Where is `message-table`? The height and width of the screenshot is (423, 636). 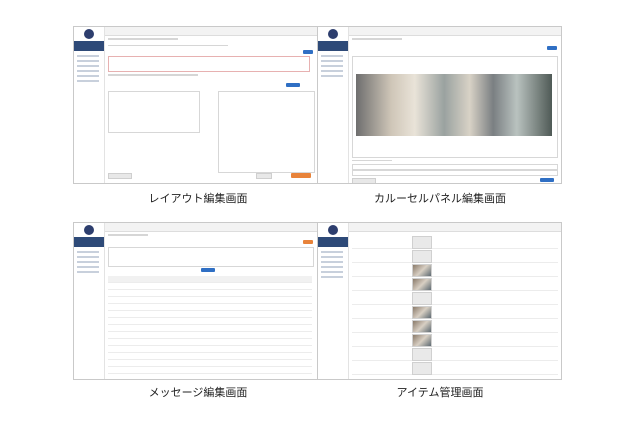 message-table is located at coordinates (210, 325).